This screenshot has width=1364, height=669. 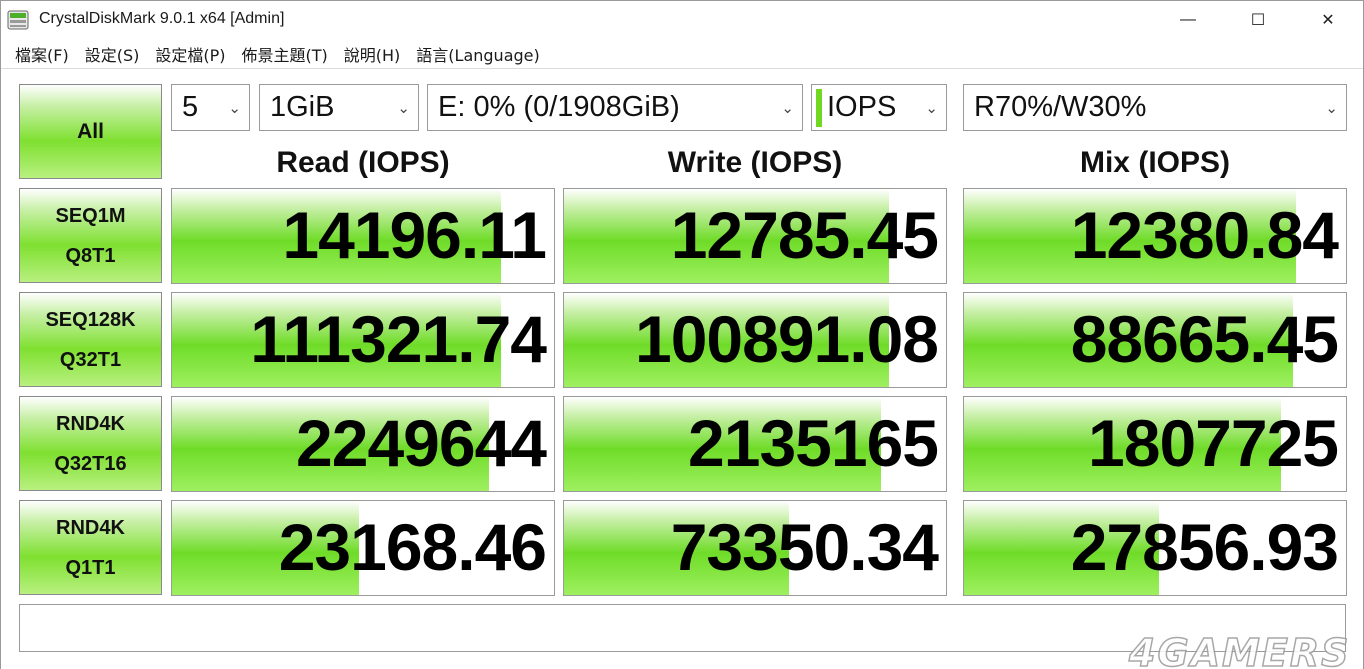 I want to click on result-value: 1807725, so click(x=1213, y=443).